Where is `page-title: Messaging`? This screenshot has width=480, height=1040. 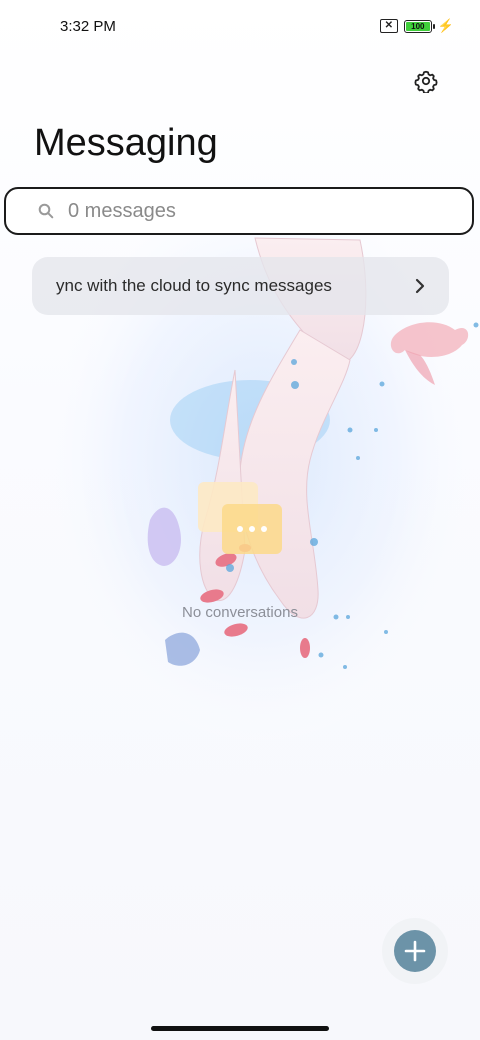
page-title: Messaging is located at coordinates (126, 143).